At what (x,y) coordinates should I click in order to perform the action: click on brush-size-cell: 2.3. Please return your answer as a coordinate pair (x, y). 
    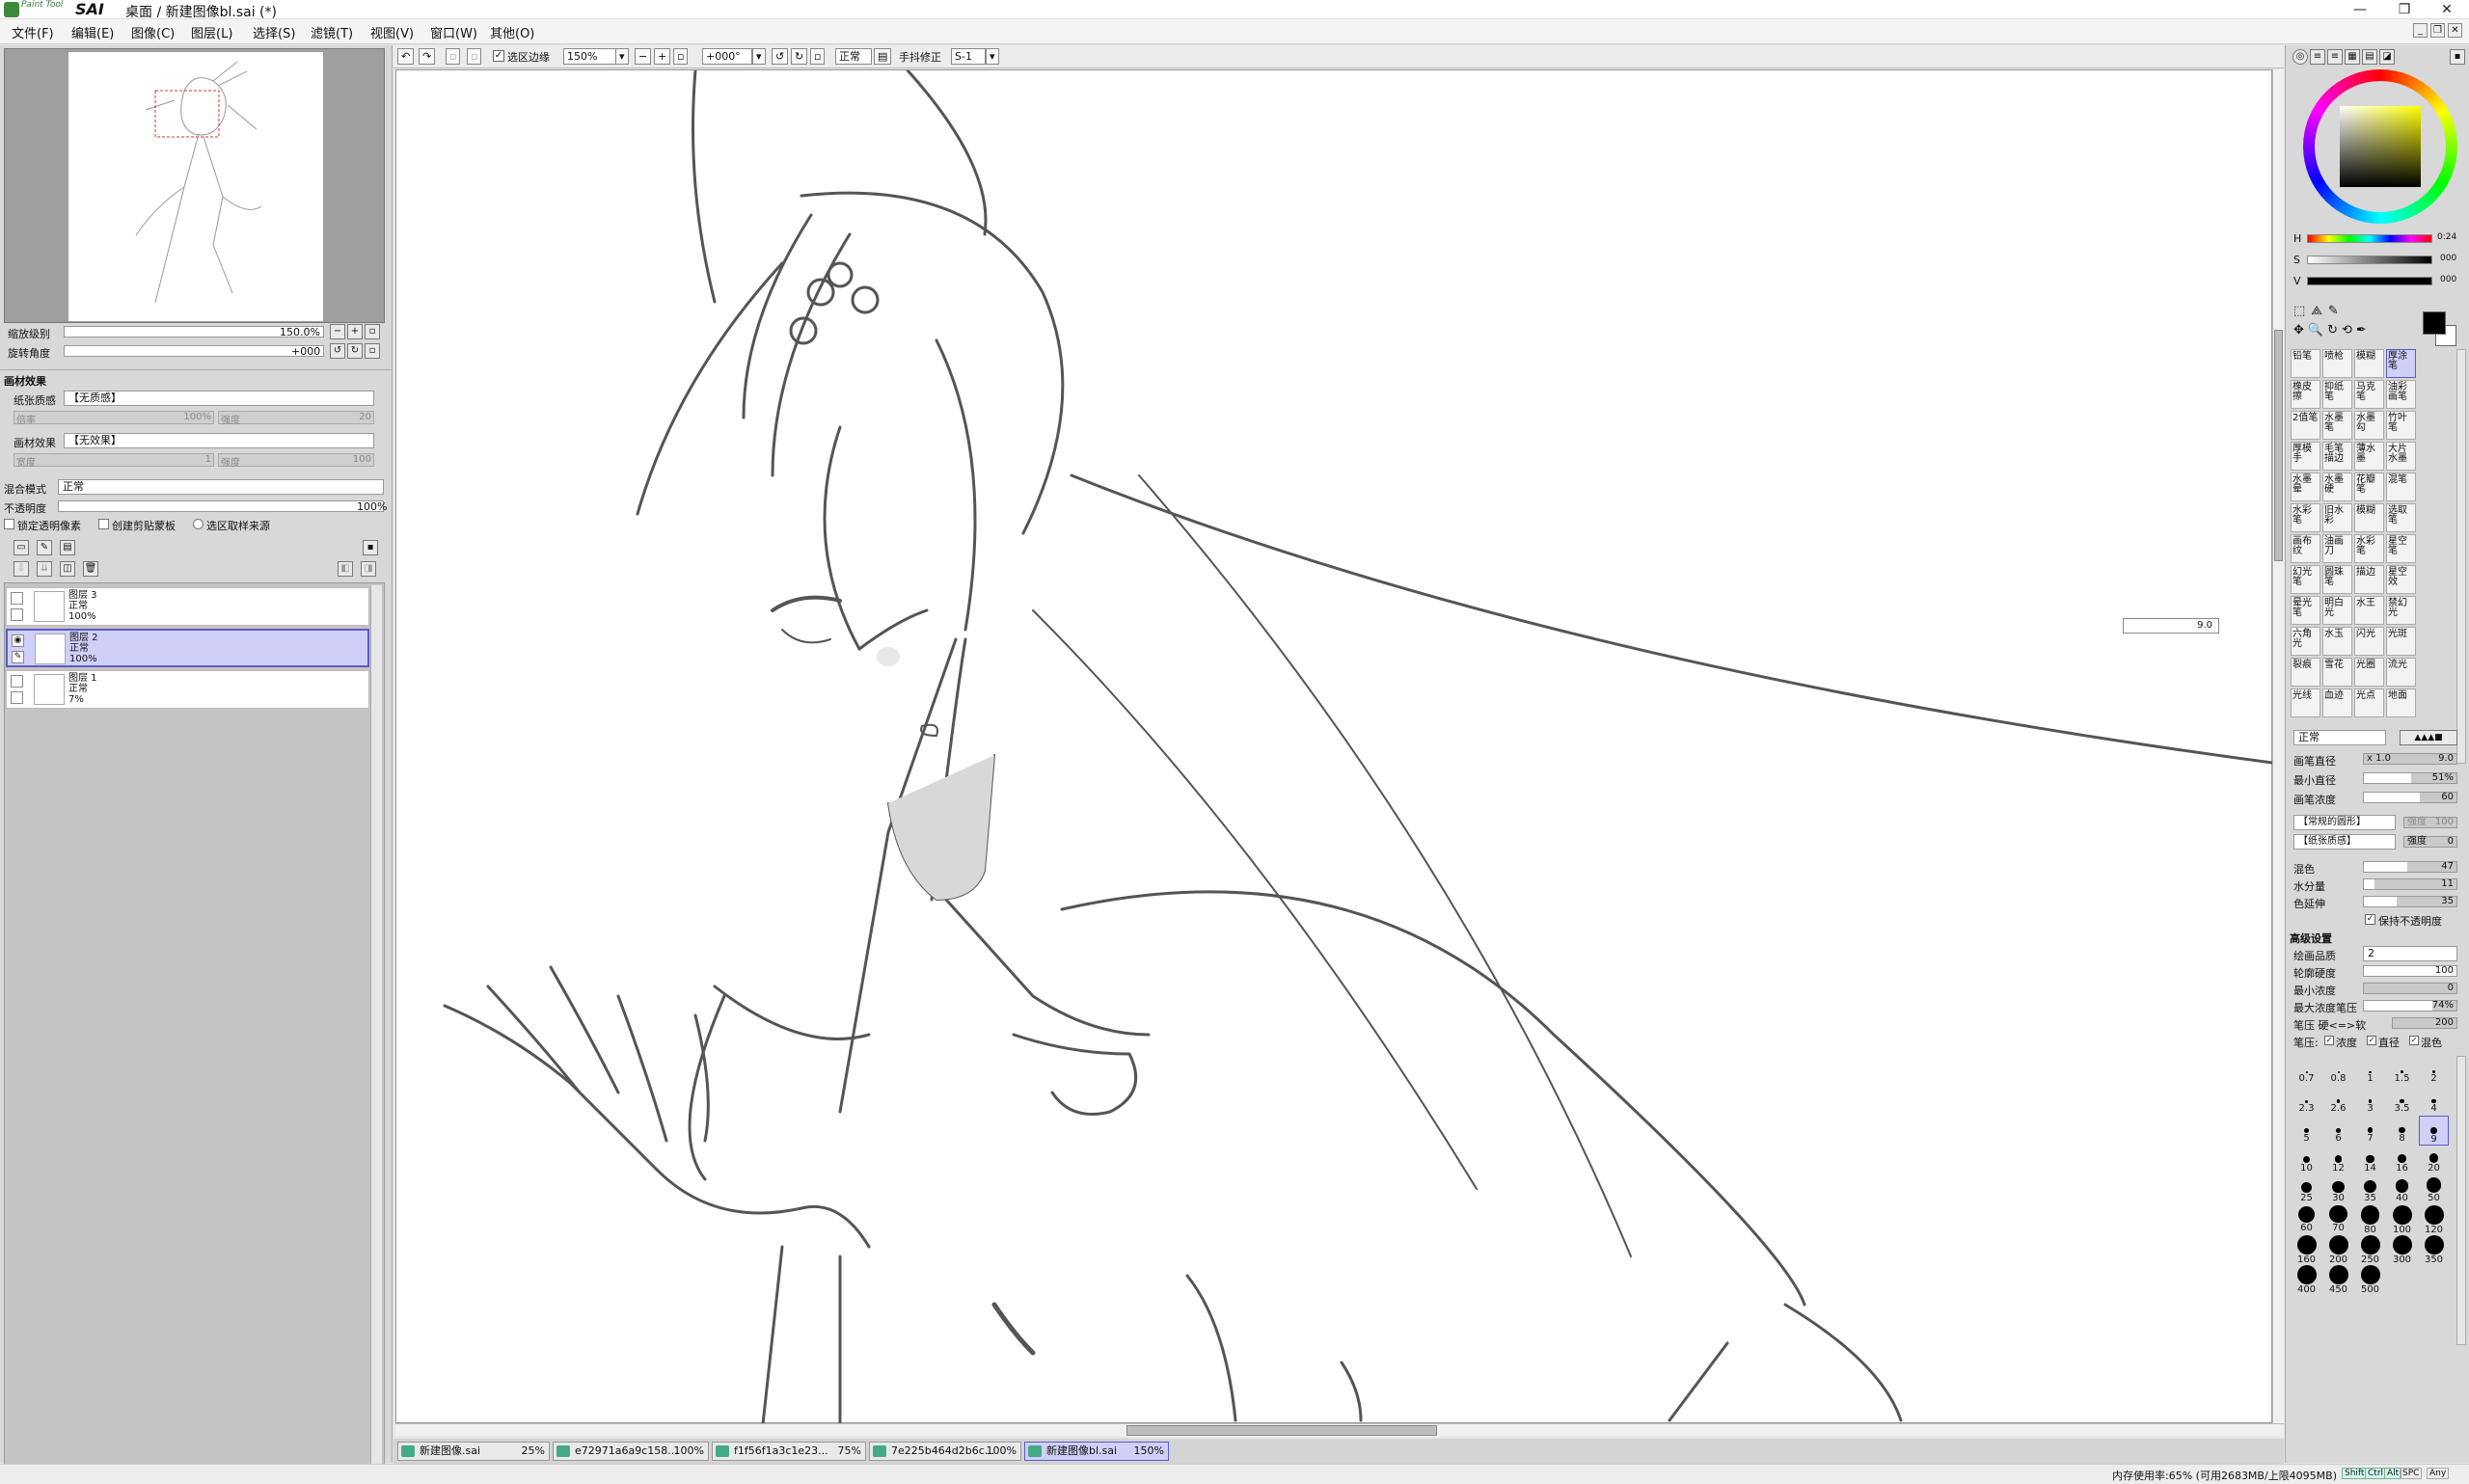
    Looking at the image, I should click on (2307, 1101).